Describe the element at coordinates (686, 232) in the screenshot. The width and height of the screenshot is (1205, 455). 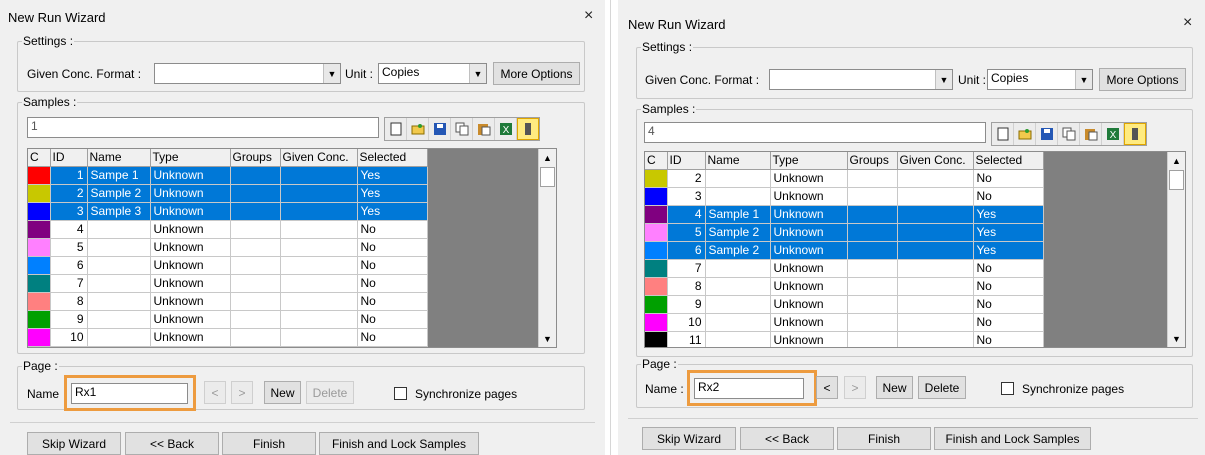
I see `id-cell: 5` at that location.